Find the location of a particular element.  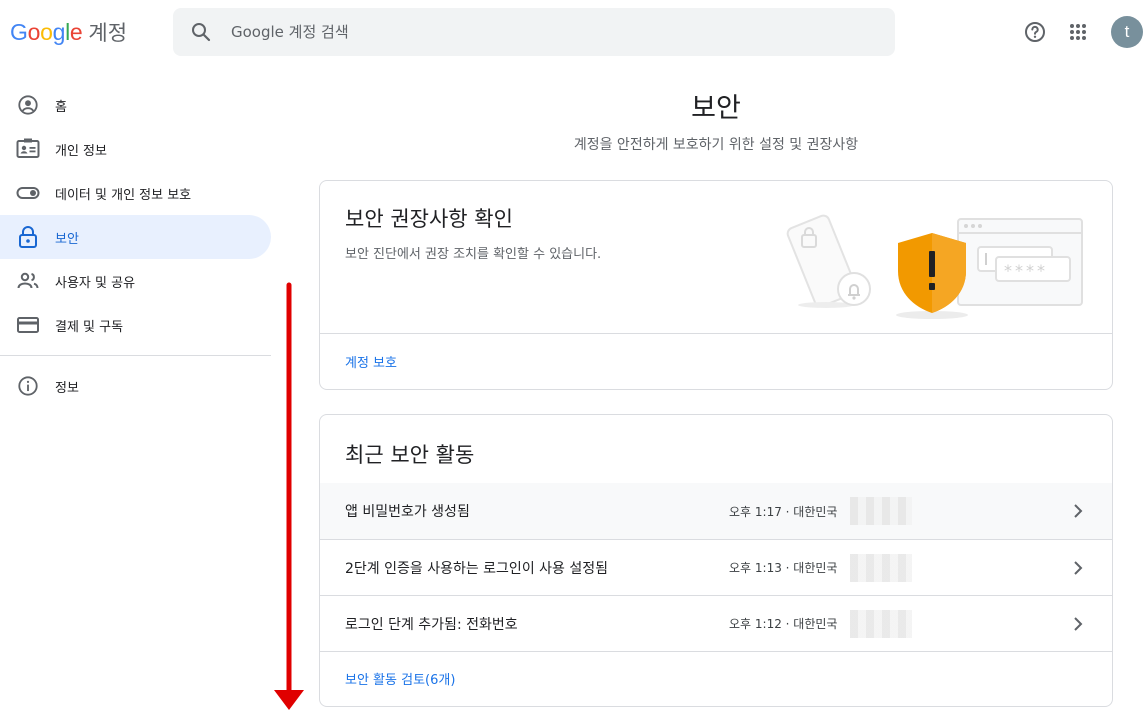

sidebar-item-data-privacy: 데이터 및 개인 정보 보호 is located at coordinates (135, 193).